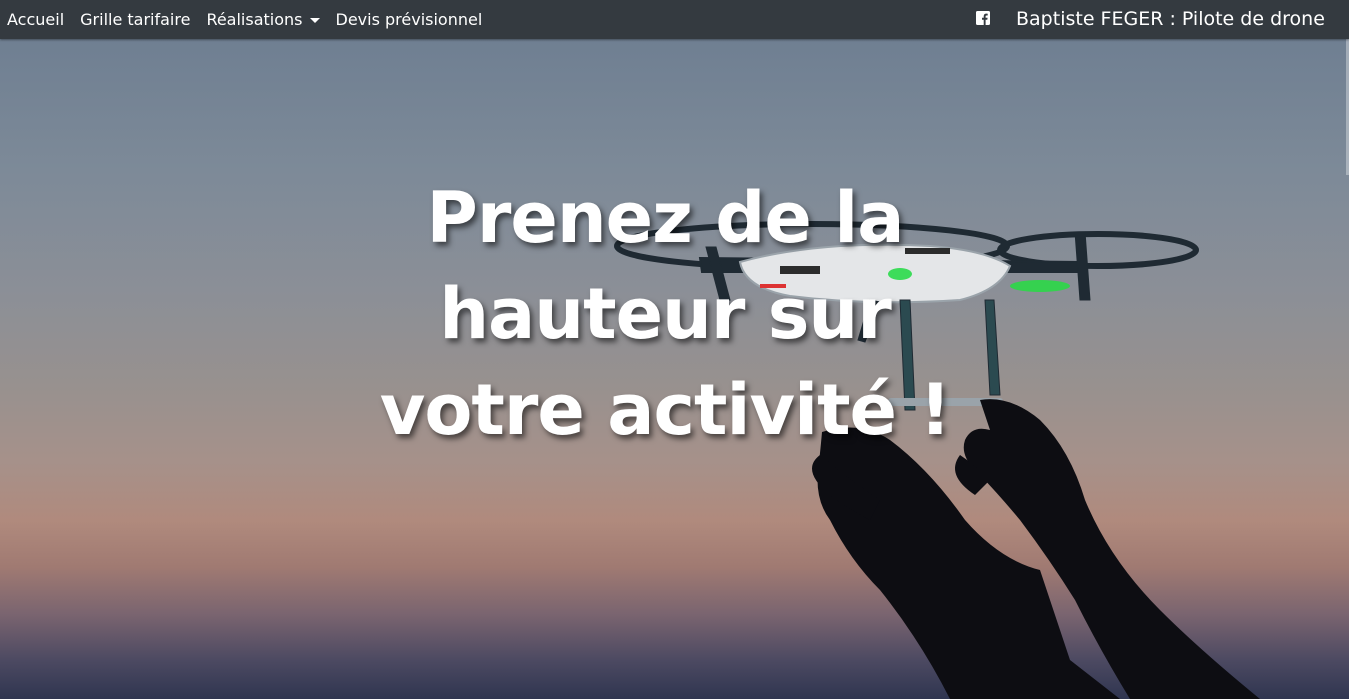  What do you see at coordinates (665, 410) in the screenshot?
I see `hero-title-line: votre activité !` at bounding box center [665, 410].